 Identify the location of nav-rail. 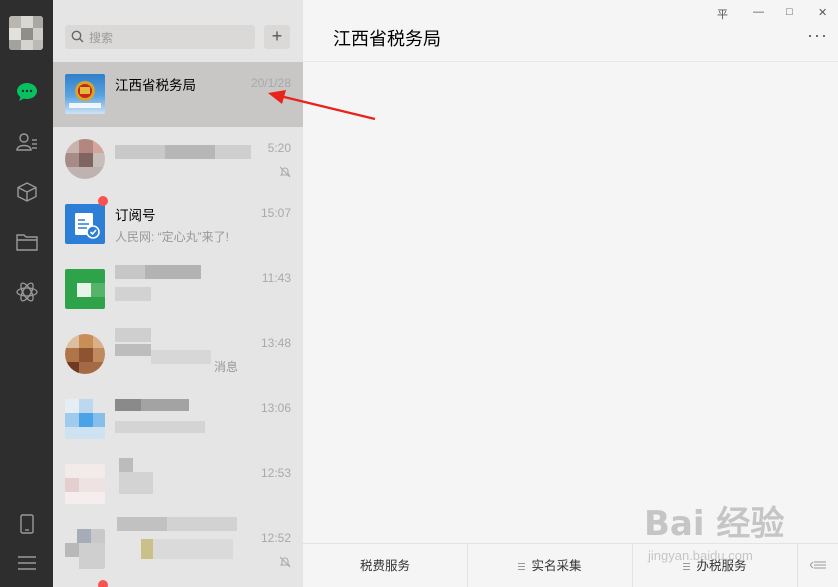
(26, 293).